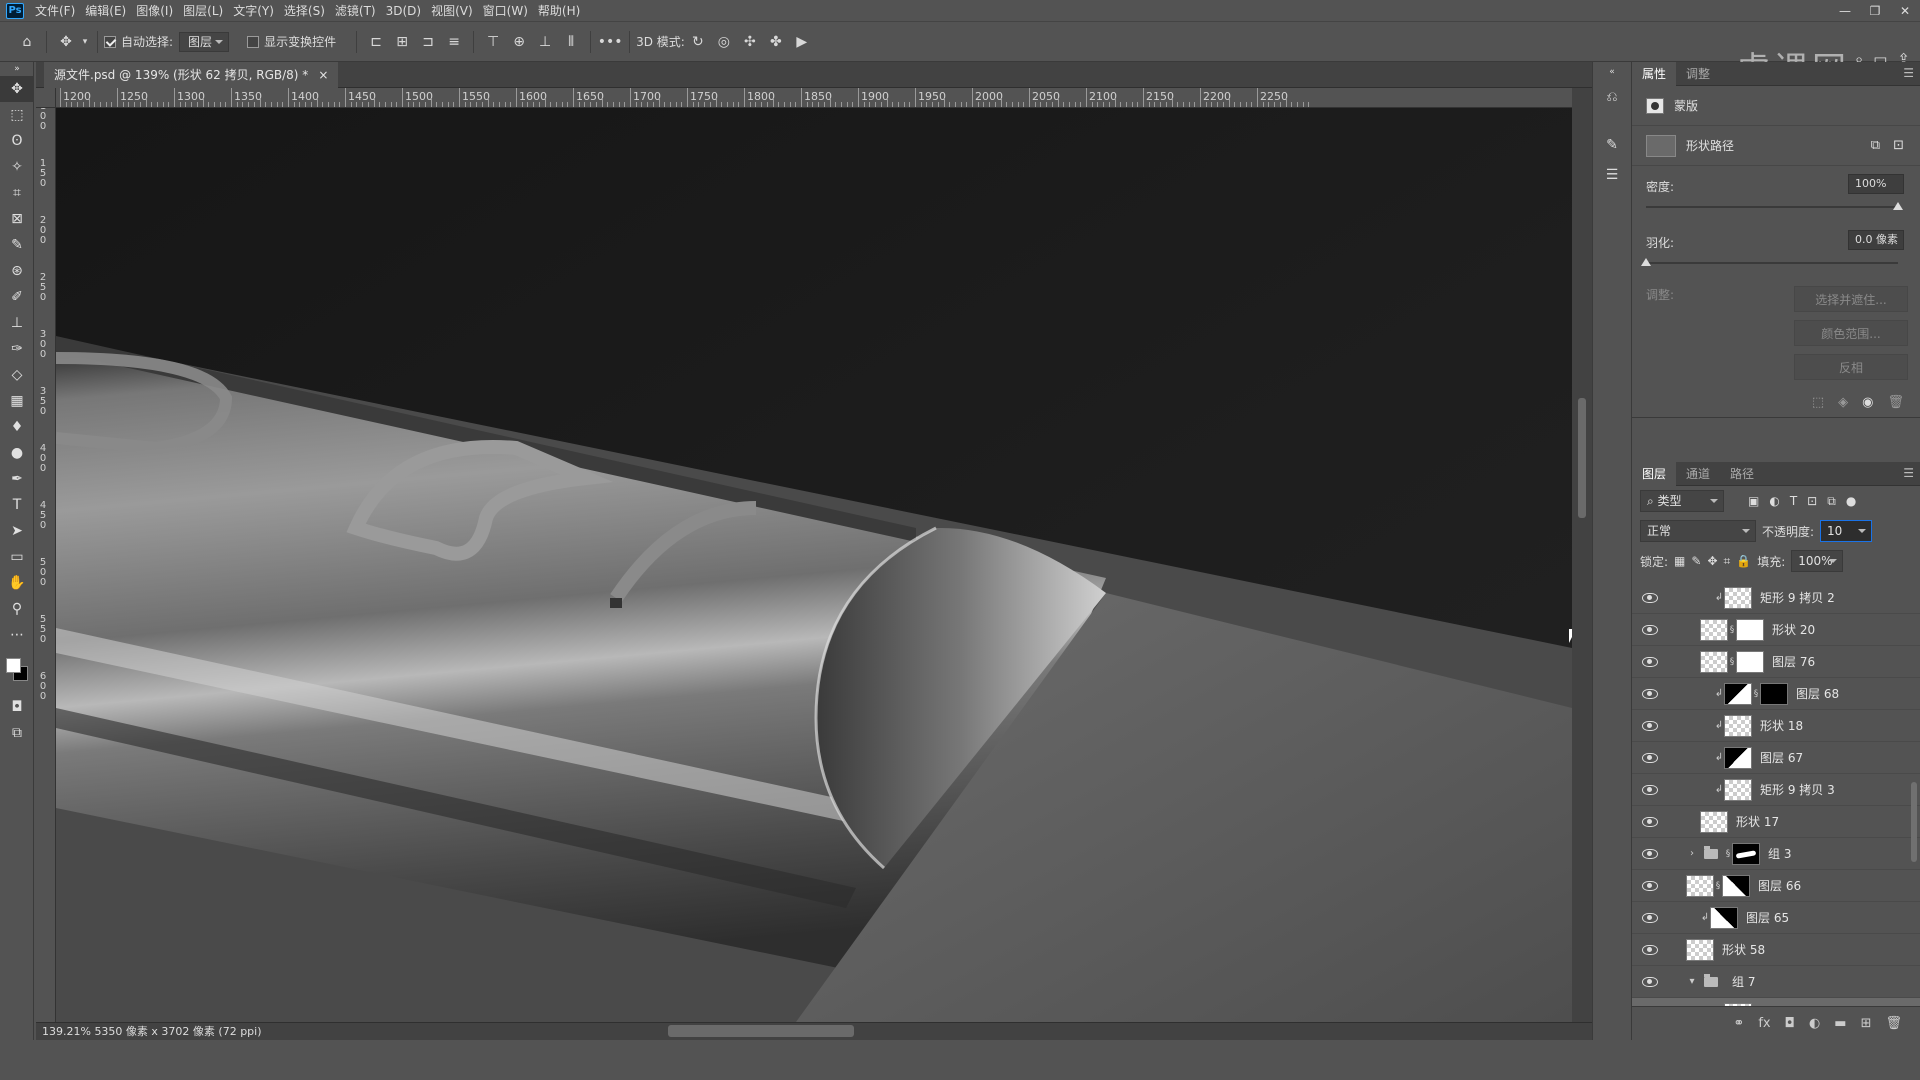 The height and width of the screenshot is (1080, 1920). I want to click on move-tool-preset-icon: ✥, so click(66, 42).